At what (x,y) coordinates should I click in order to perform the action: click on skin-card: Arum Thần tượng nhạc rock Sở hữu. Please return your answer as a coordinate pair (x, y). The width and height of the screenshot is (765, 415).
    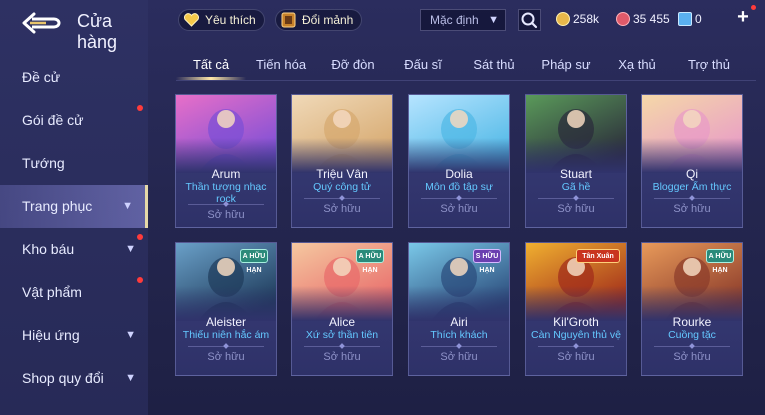
    Looking at the image, I should click on (226, 161).